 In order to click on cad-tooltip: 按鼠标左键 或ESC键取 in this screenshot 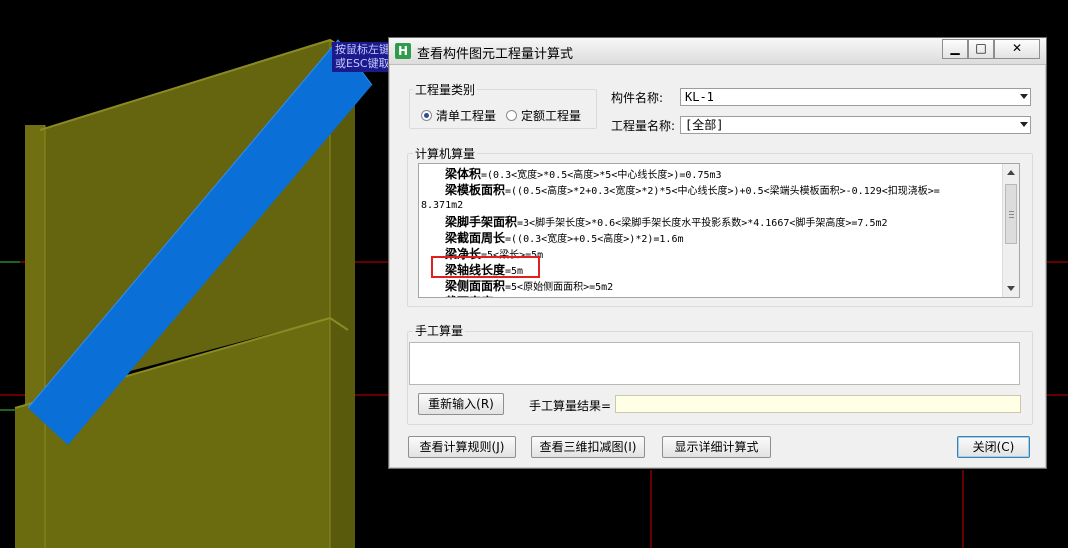, I will do `click(364, 57)`.